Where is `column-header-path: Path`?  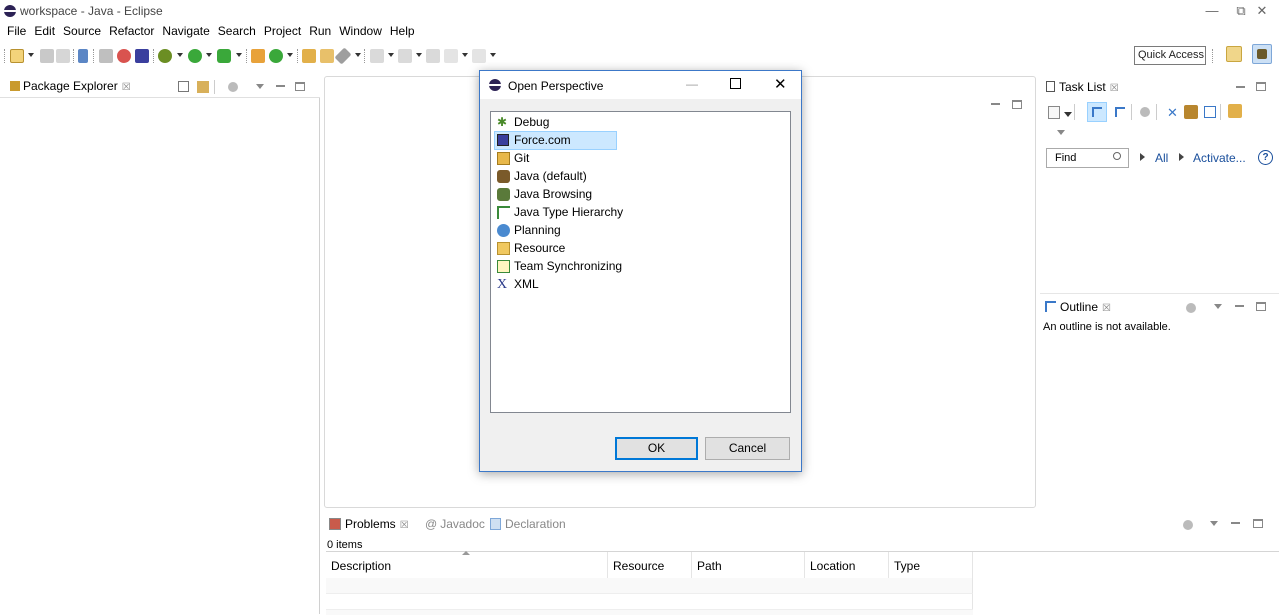 column-header-path: Path is located at coordinates (748, 565).